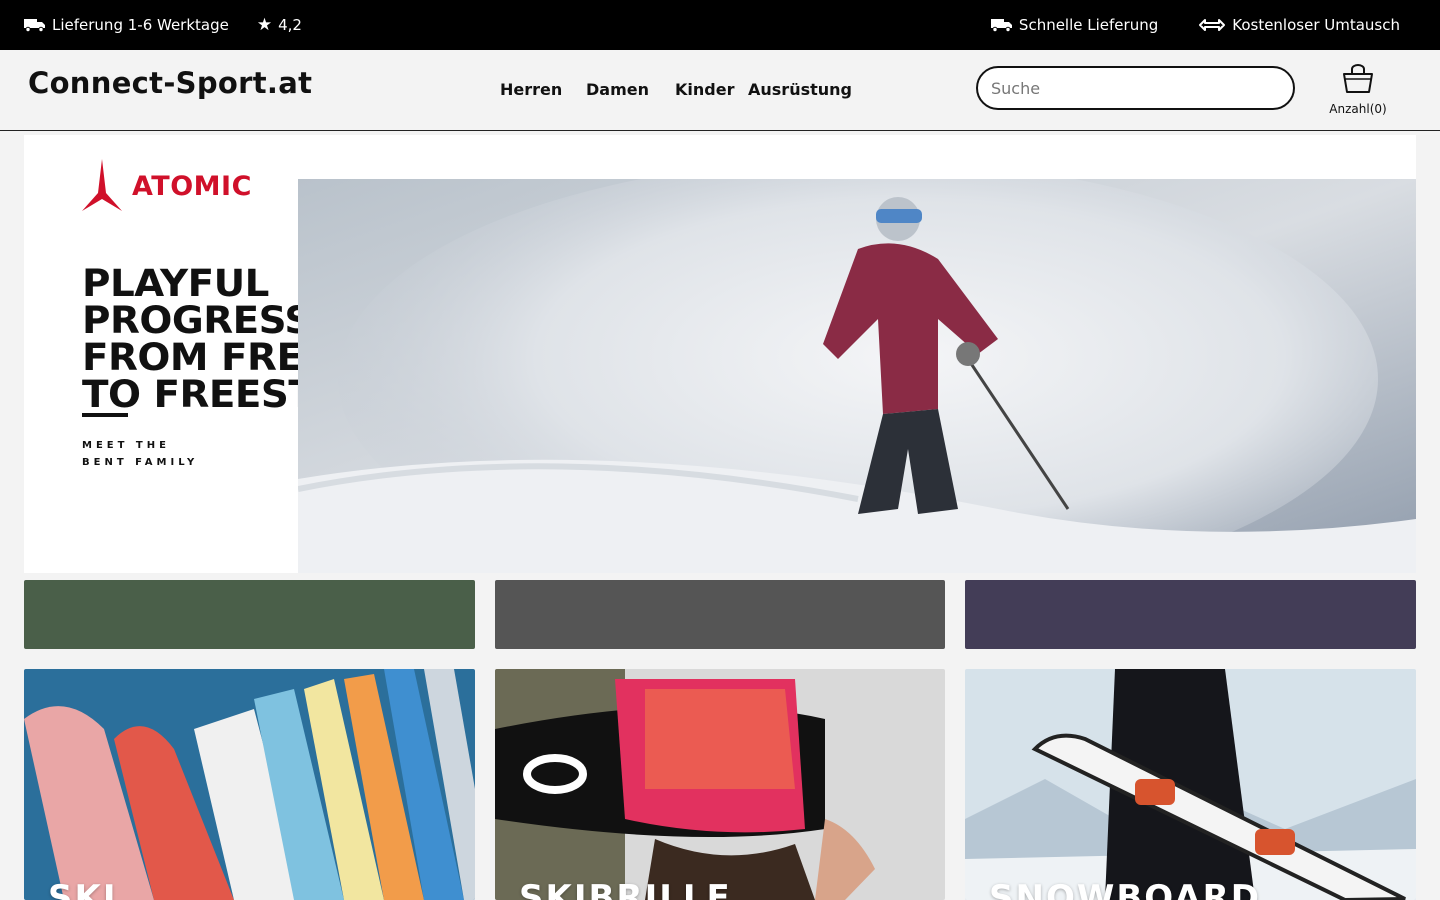  I want to click on nav-herren: Herren, so click(543, 89).